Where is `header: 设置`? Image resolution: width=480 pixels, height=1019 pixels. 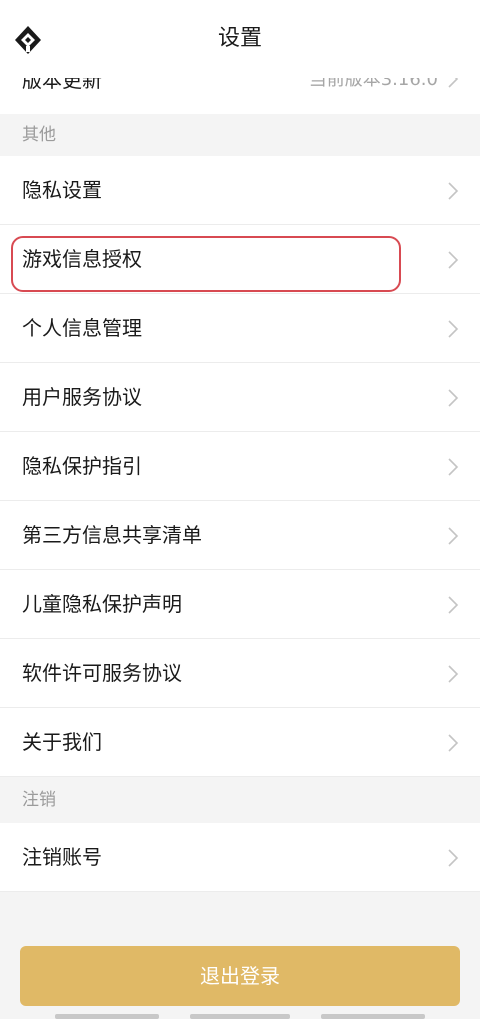 header: 设置 is located at coordinates (240, 39).